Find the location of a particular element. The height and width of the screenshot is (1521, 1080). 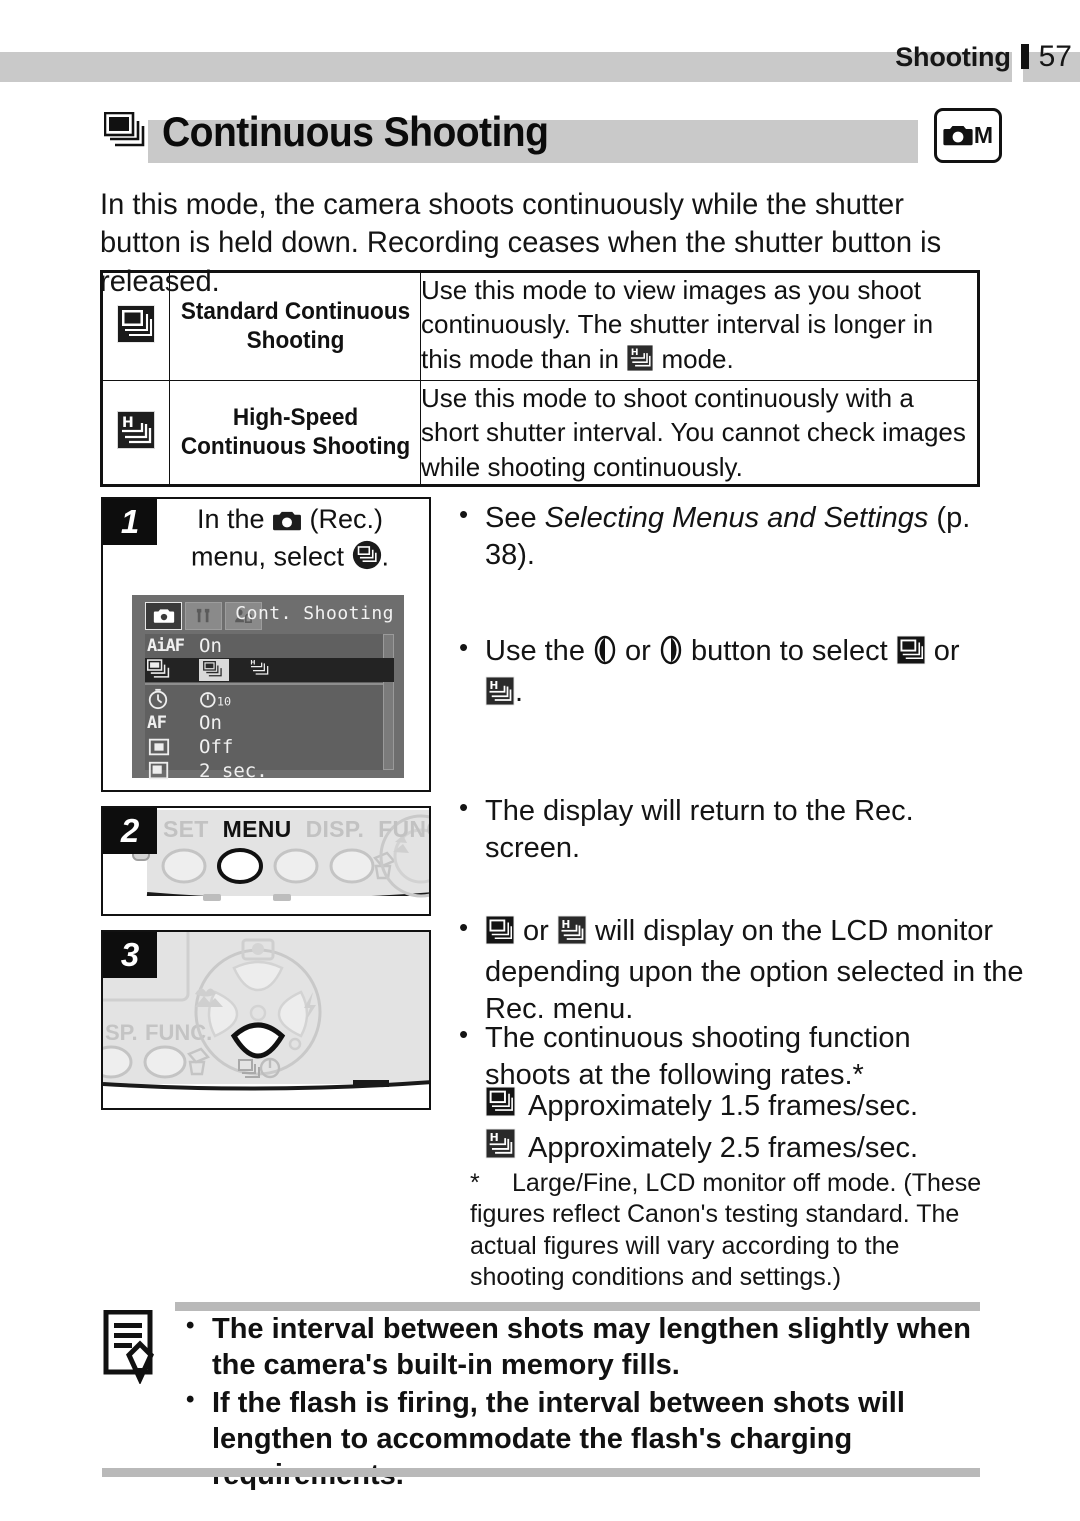

page-title: Continuous Shooting is located at coordinates (355, 131).